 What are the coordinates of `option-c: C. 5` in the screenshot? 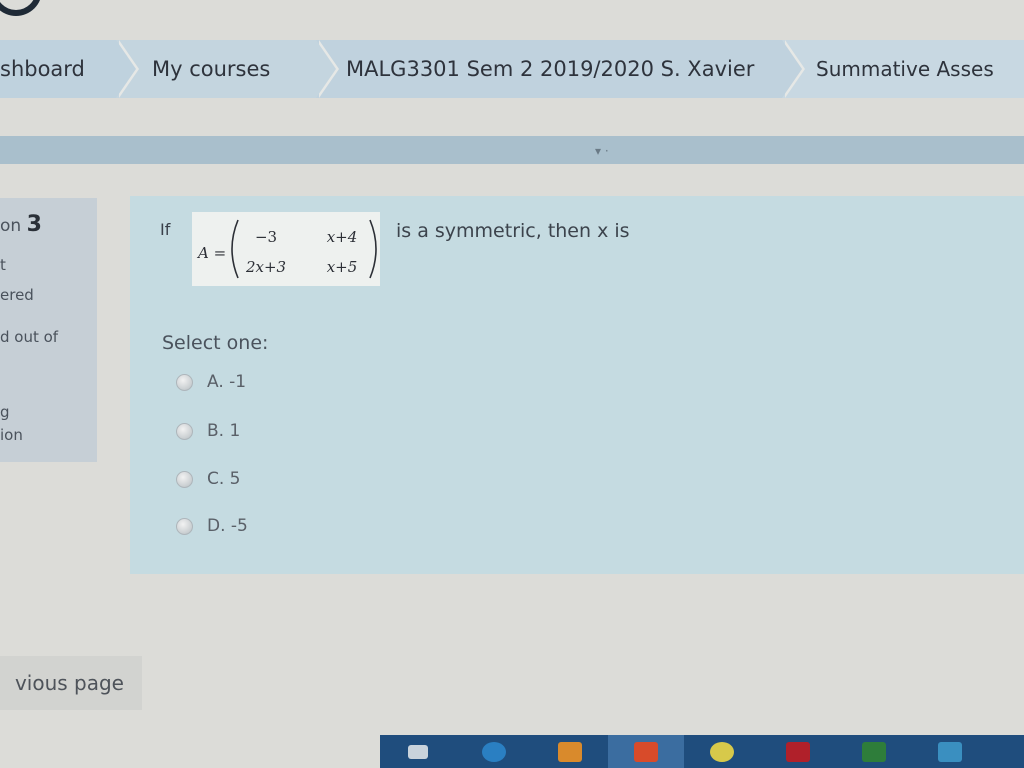 It's located at (208, 479).